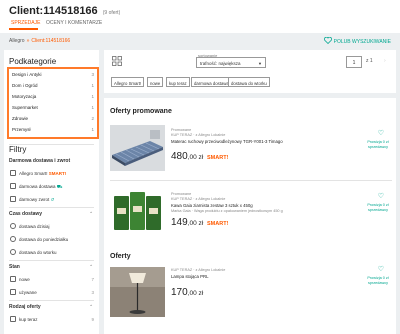  I want to click on chevron-down-icon: ▼, so click(260, 63).